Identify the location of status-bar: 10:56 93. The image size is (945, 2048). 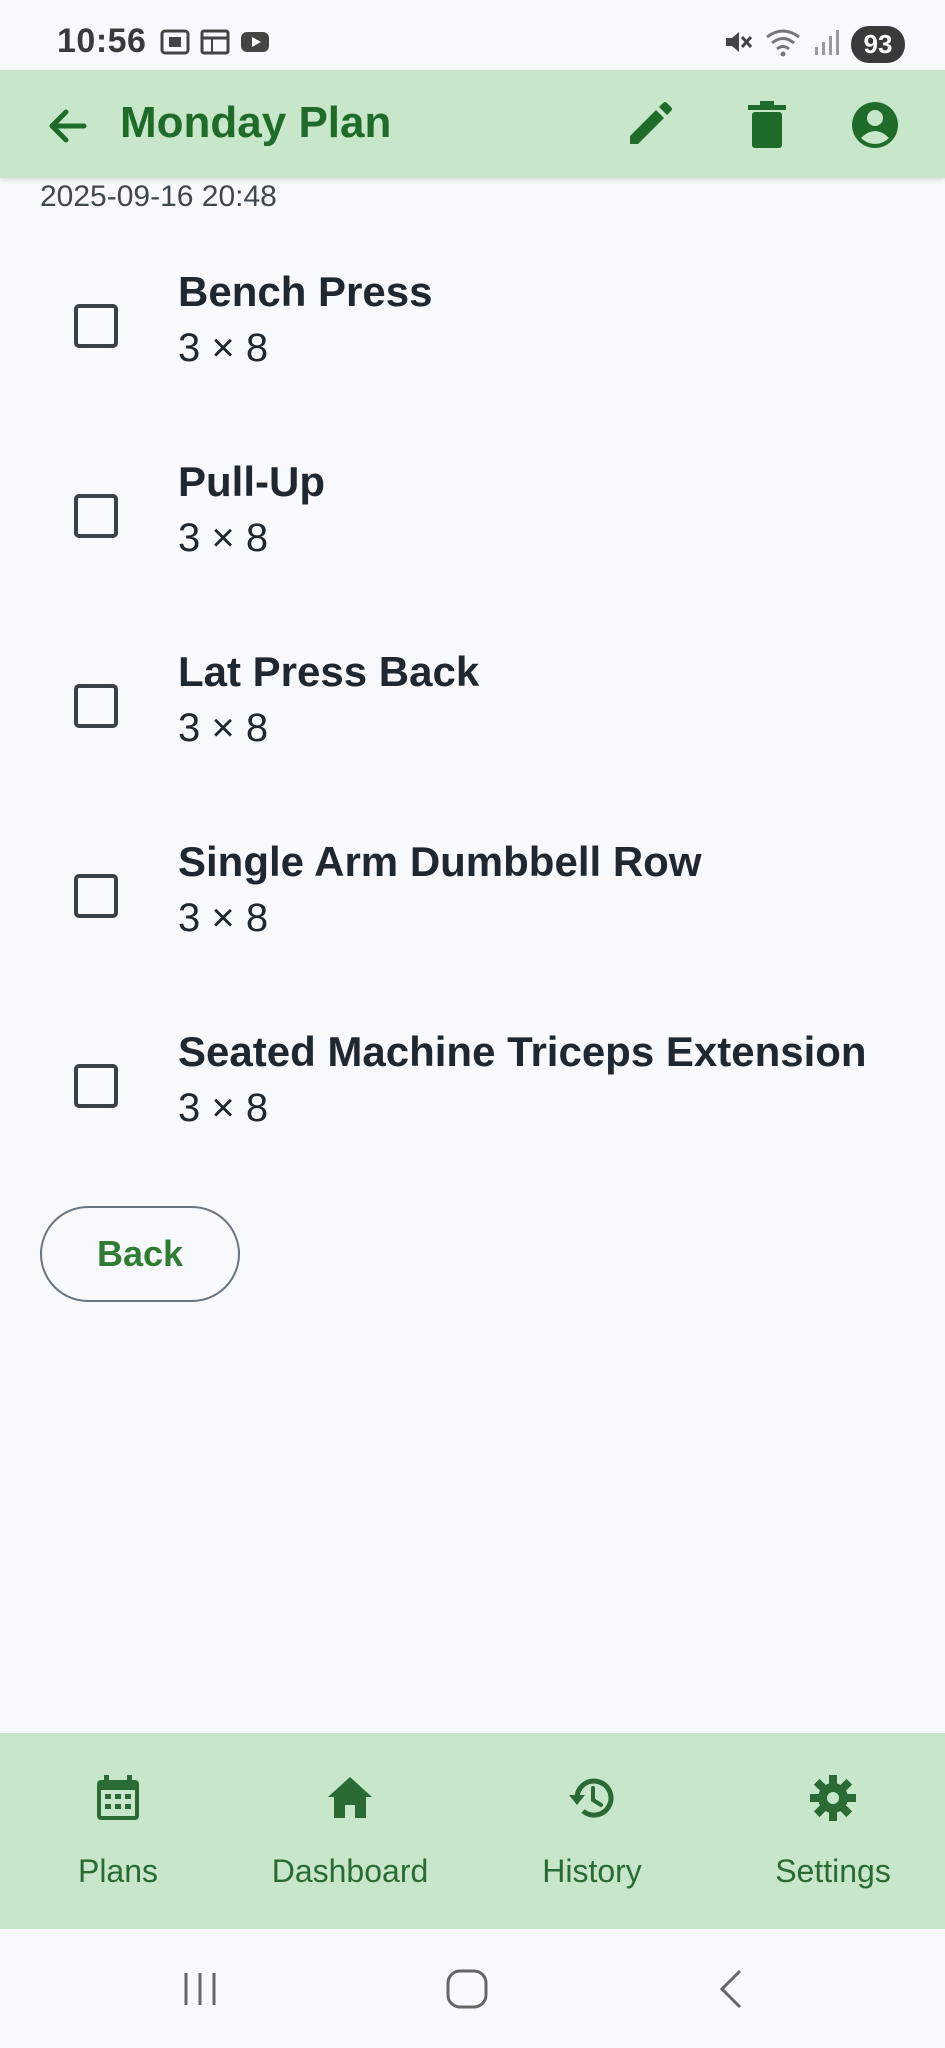
(472, 35).